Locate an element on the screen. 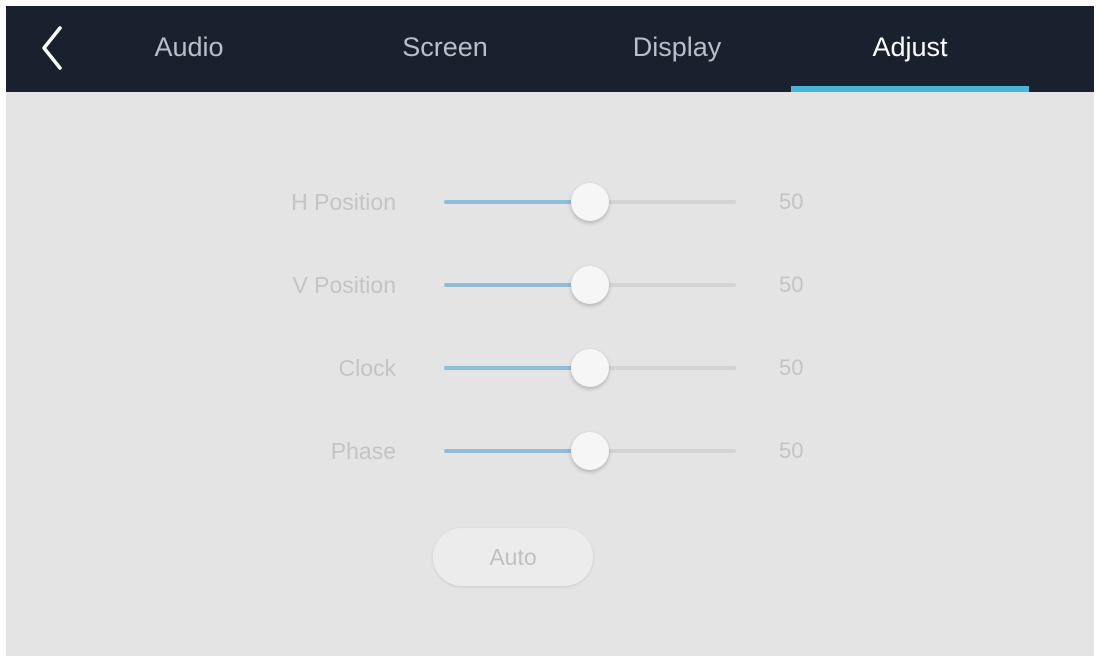  auto-button: Auto is located at coordinates (513, 557).